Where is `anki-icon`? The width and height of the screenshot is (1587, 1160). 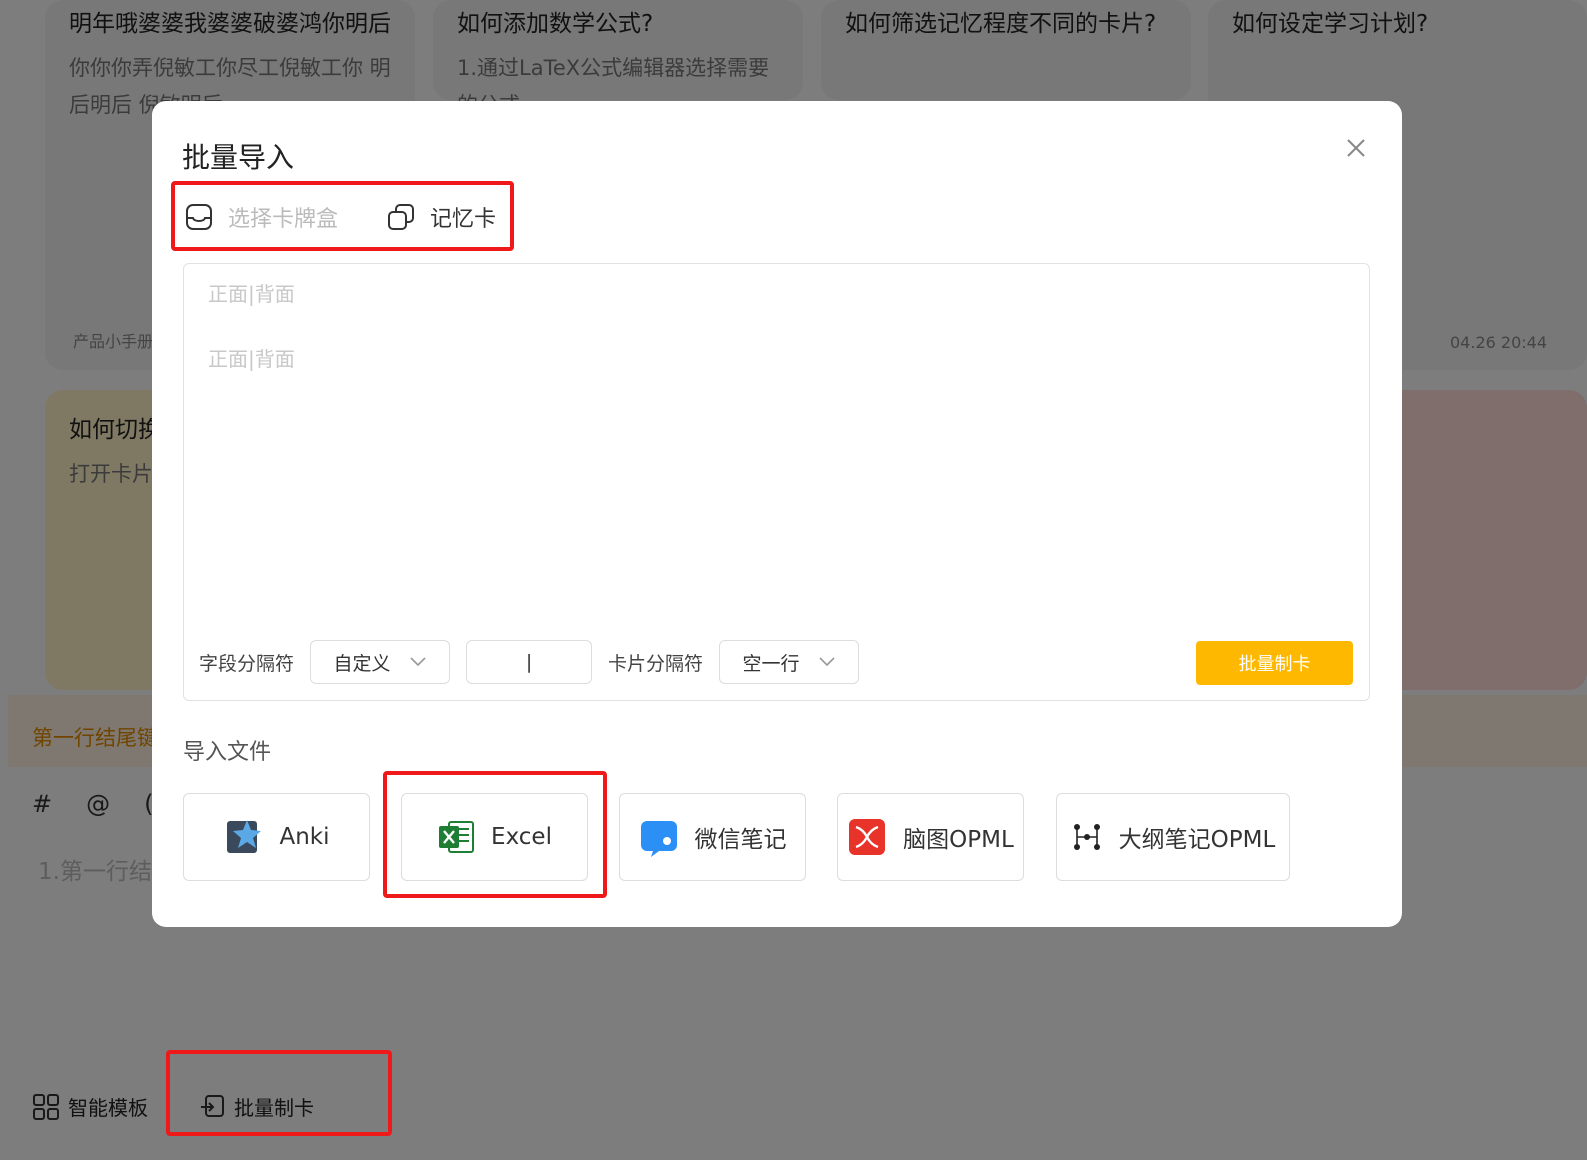
anki-icon is located at coordinates (244, 836).